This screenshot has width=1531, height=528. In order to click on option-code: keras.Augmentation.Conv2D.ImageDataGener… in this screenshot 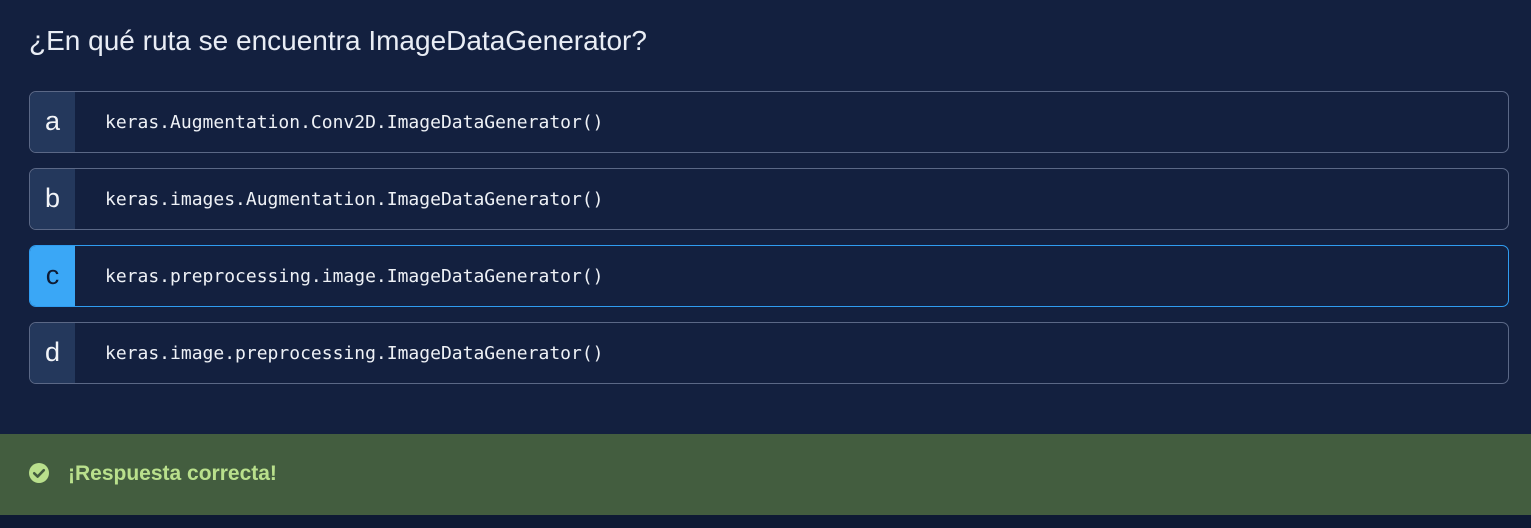, I will do `click(354, 122)`.